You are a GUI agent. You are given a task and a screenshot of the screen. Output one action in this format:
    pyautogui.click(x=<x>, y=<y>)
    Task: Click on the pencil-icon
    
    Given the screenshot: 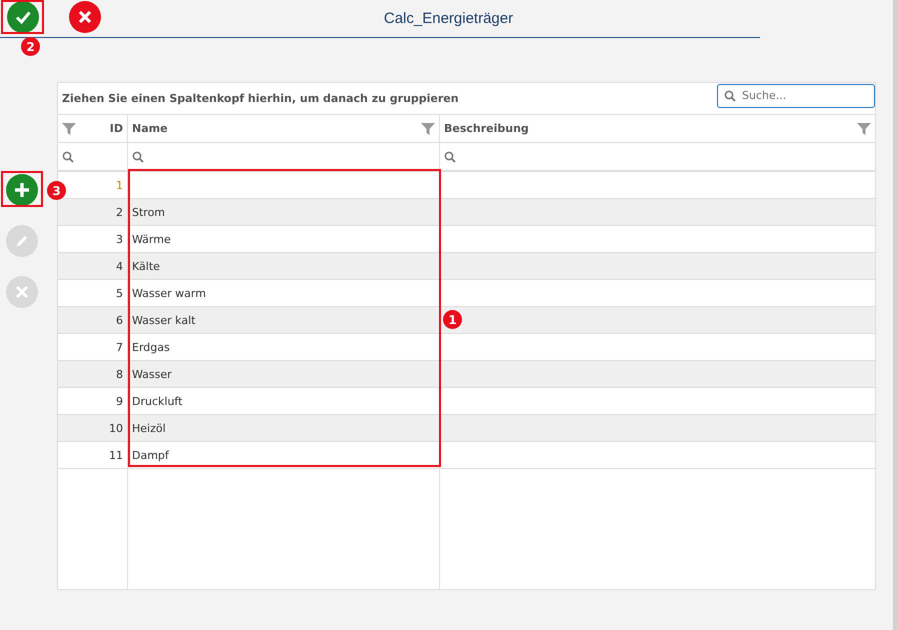 What is the action you would take?
    pyautogui.click(x=22, y=241)
    